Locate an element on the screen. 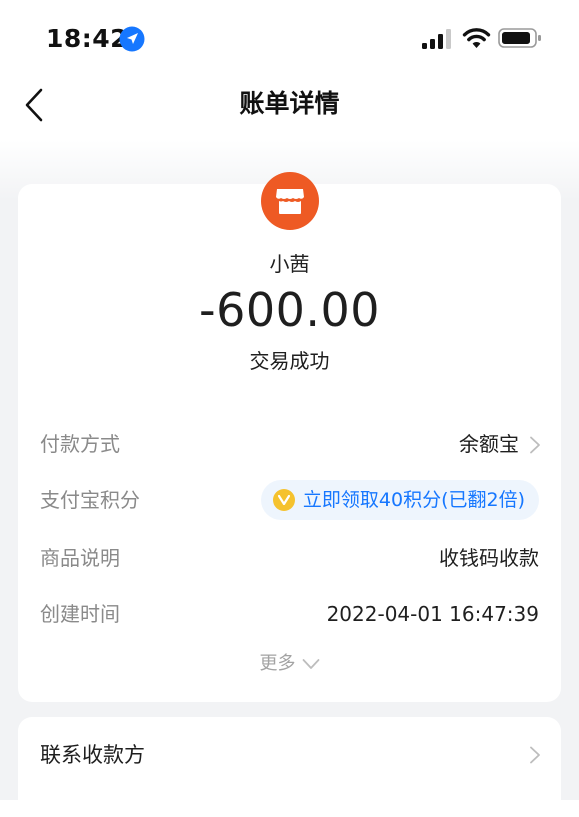 The image size is (579, 817). chevron-down-icon is located at coordinates (310, 664).